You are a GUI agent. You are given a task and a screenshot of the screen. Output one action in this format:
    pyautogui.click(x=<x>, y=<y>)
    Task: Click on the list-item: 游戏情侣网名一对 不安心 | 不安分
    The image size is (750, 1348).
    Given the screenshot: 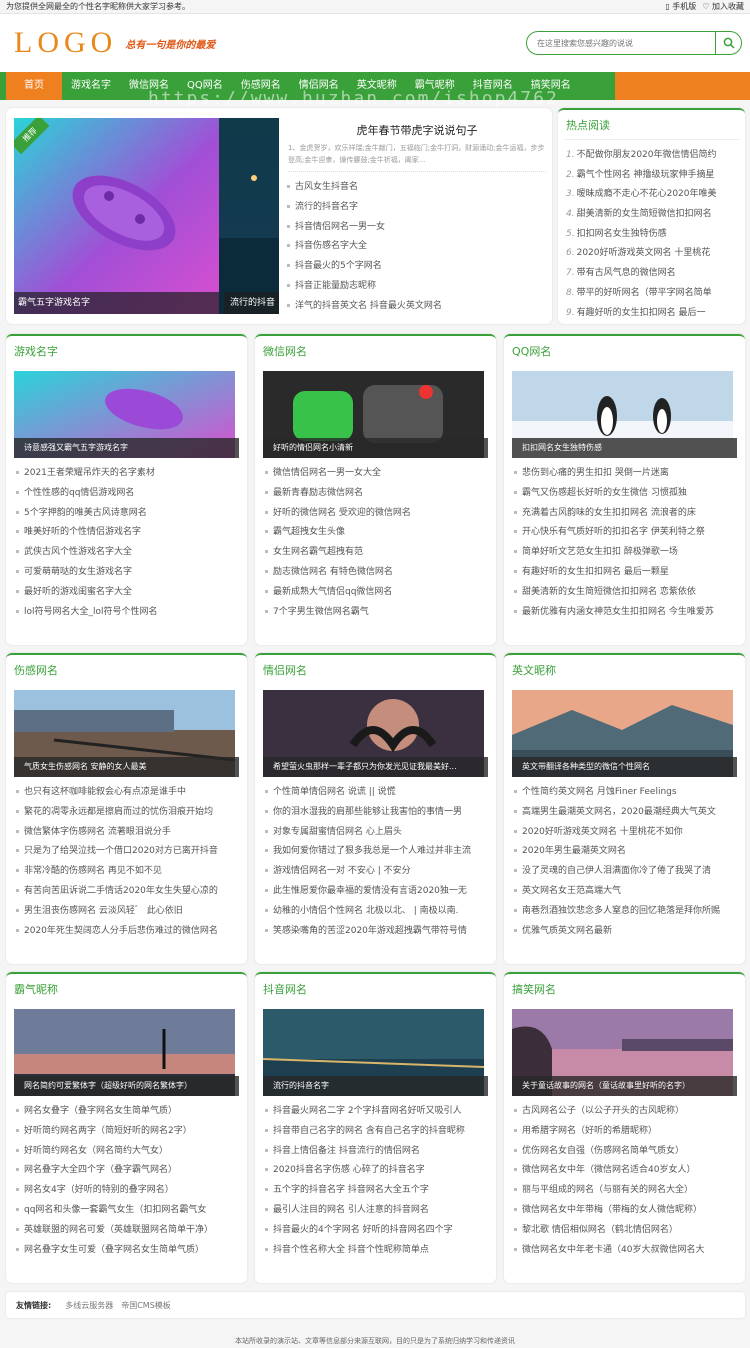 What is the action you would take?
    pyautogui.click(x=376, y=872)
    